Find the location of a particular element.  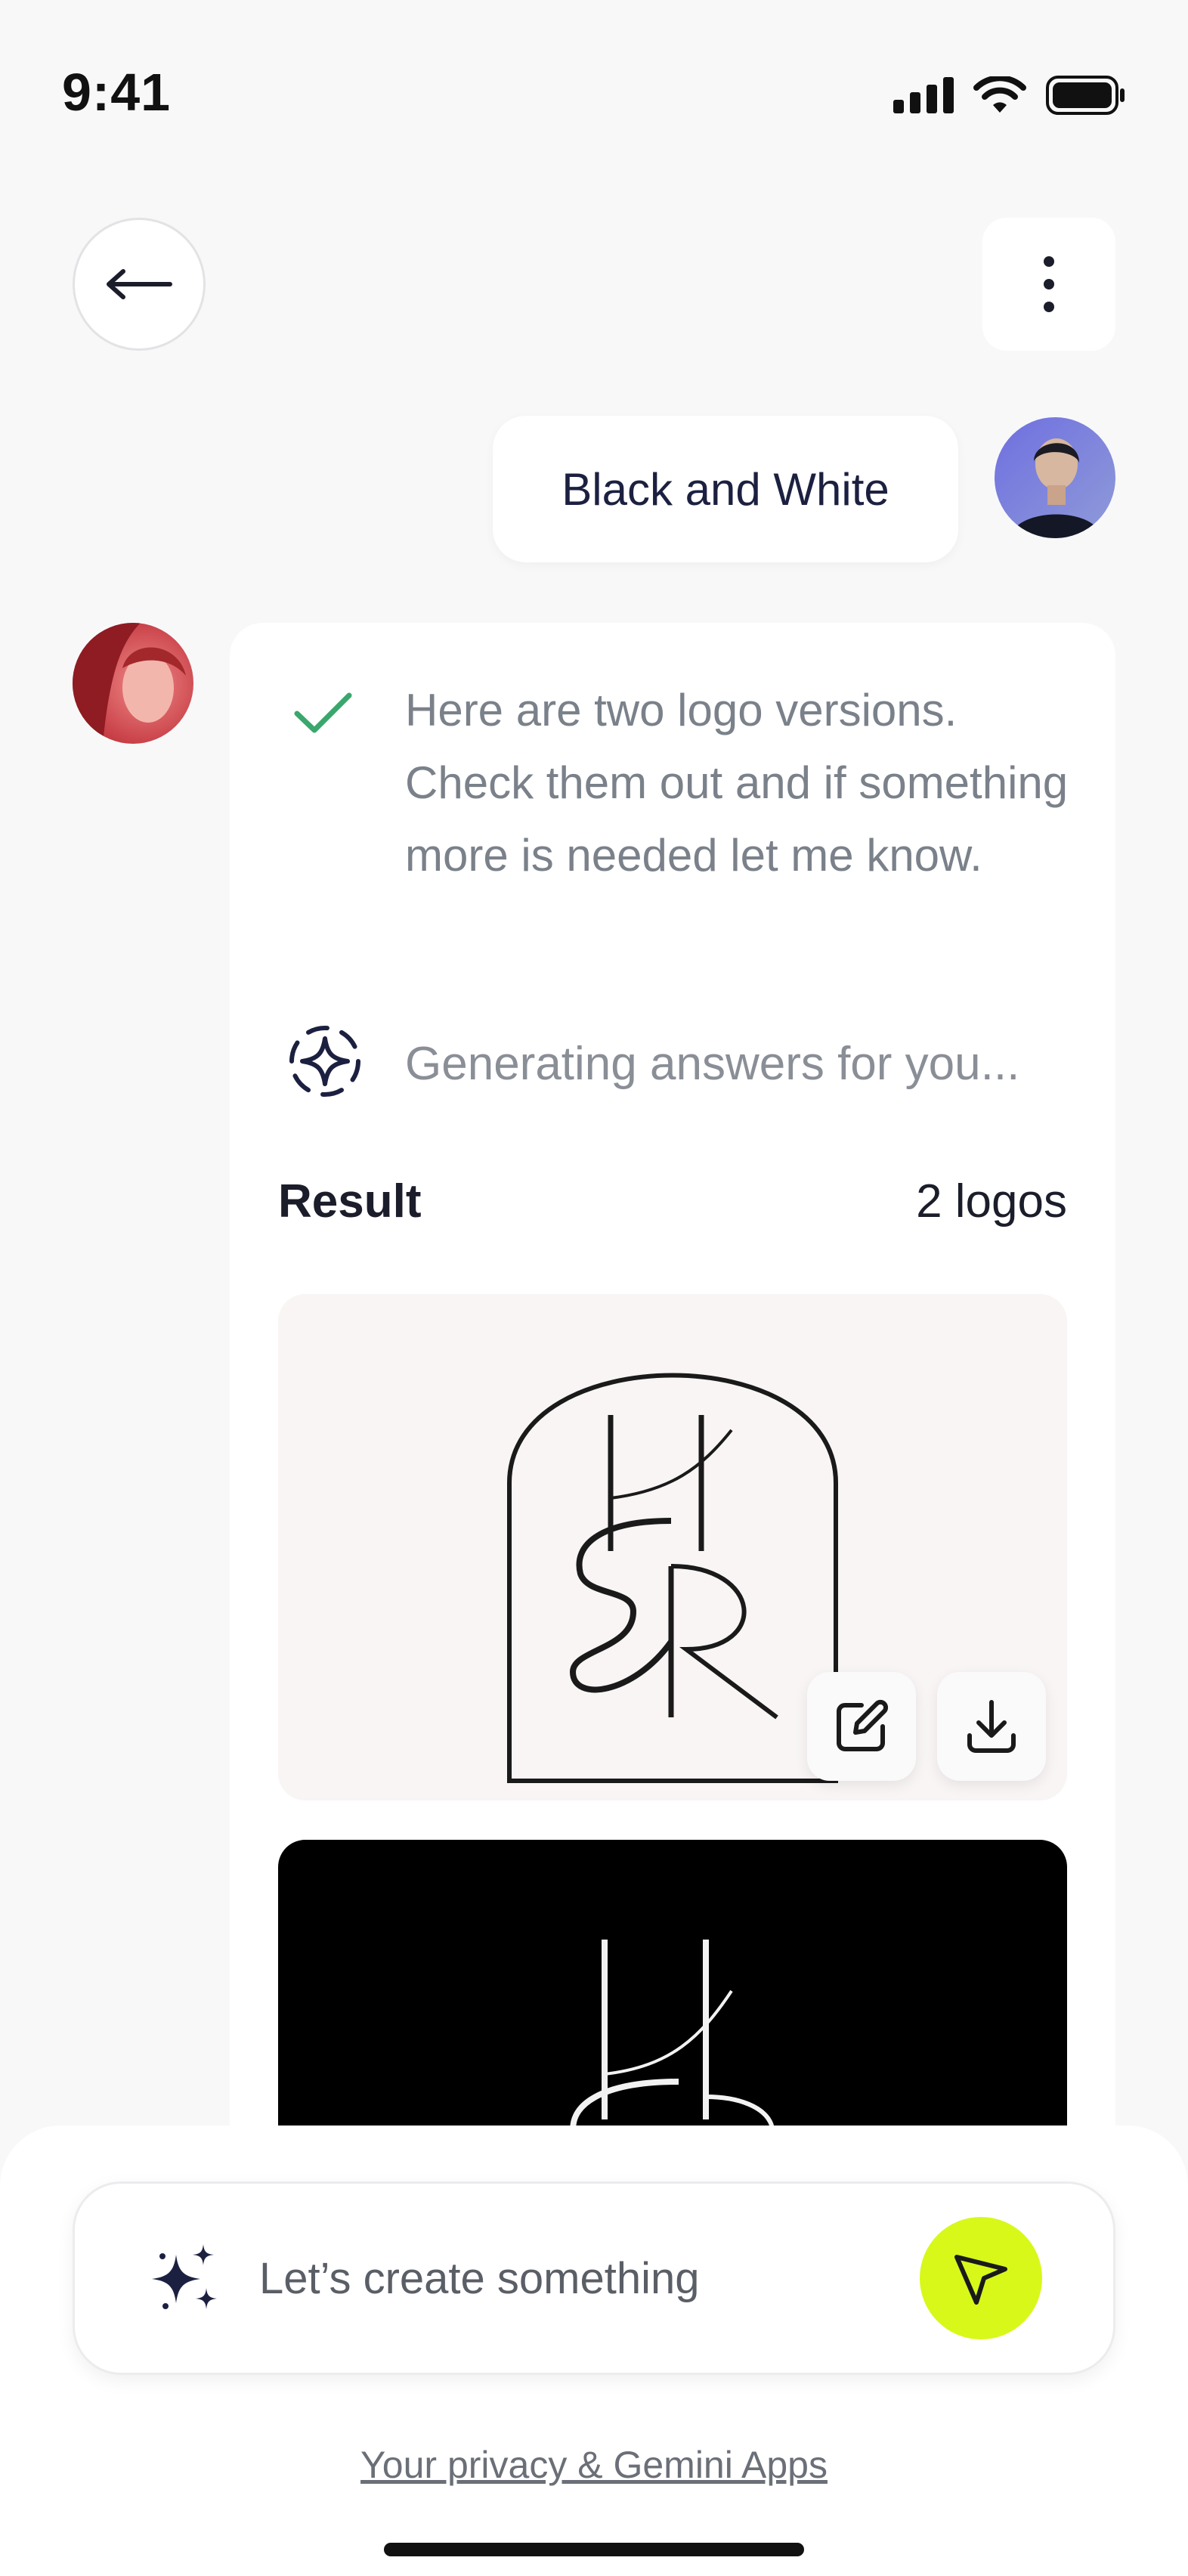

download-icon is located at coordinates (992, 1726).